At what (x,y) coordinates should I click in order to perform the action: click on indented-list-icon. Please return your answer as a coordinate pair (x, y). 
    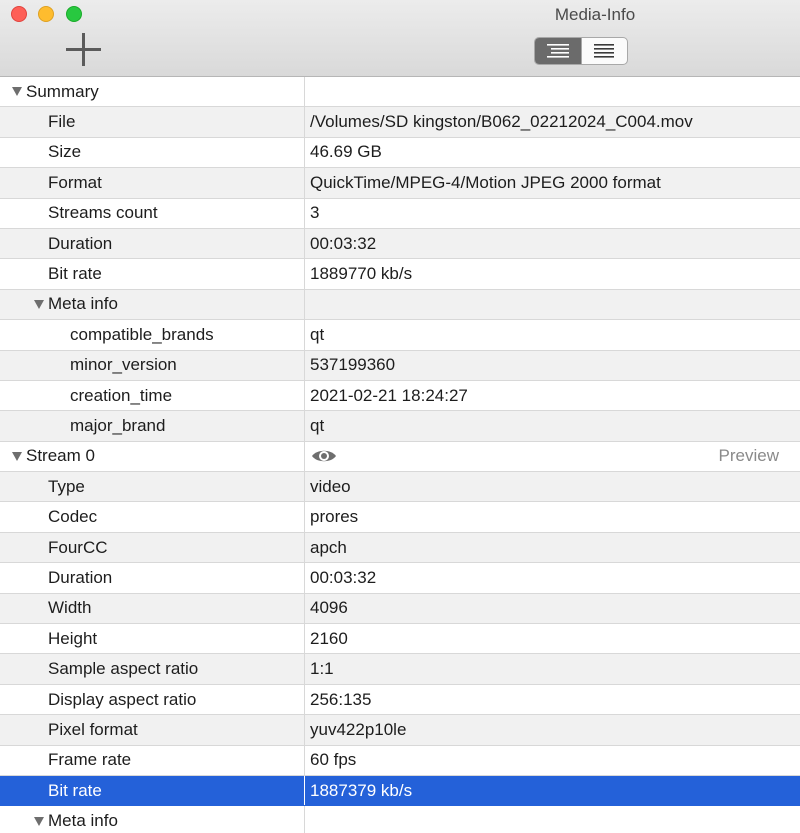
    Looking at the image, I should click on (557, 51).